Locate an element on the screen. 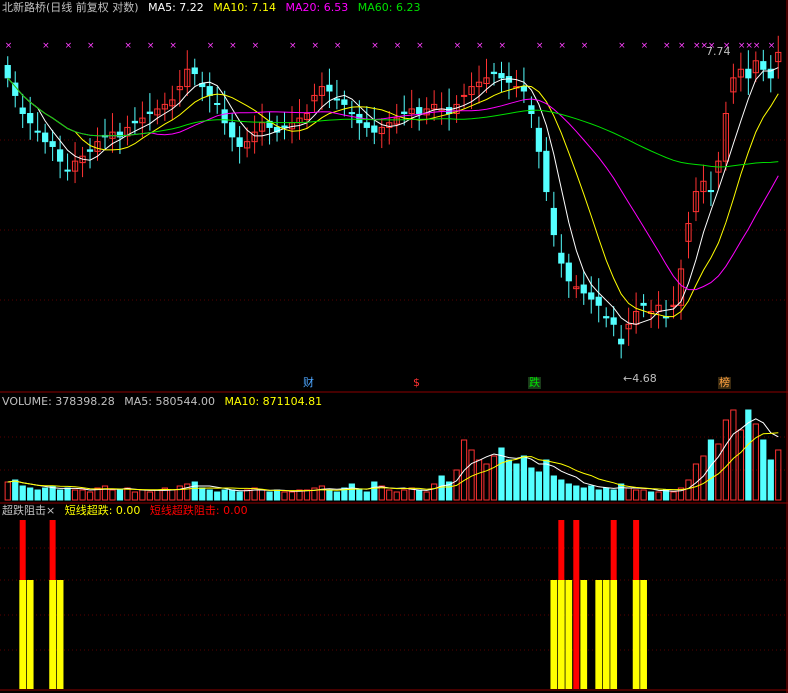  volume-ma10-line is located at coordinates (393, 462).